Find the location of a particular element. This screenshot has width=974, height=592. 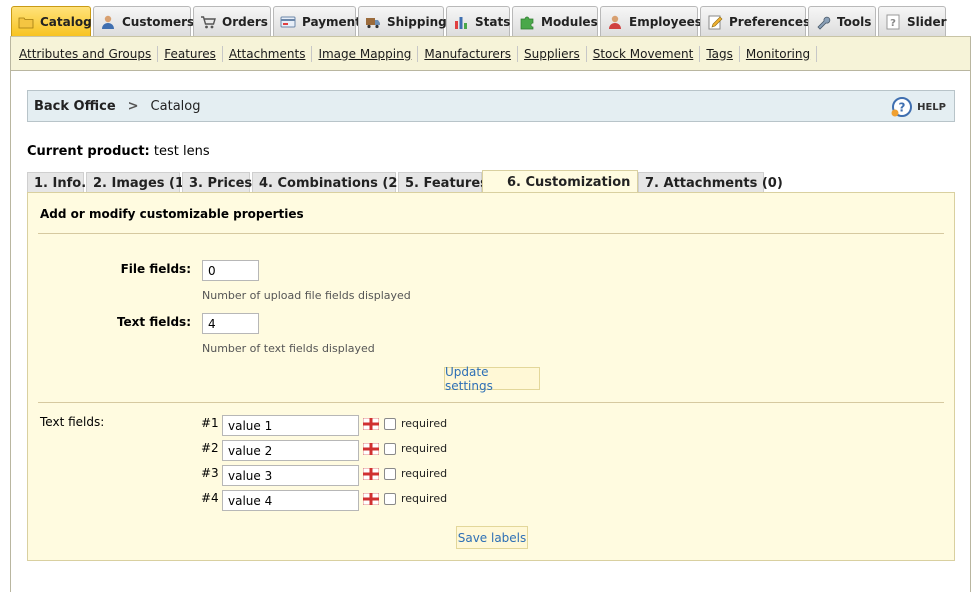

subnav-image-mapping: Image Mapping is located at coordinates (365, 53).